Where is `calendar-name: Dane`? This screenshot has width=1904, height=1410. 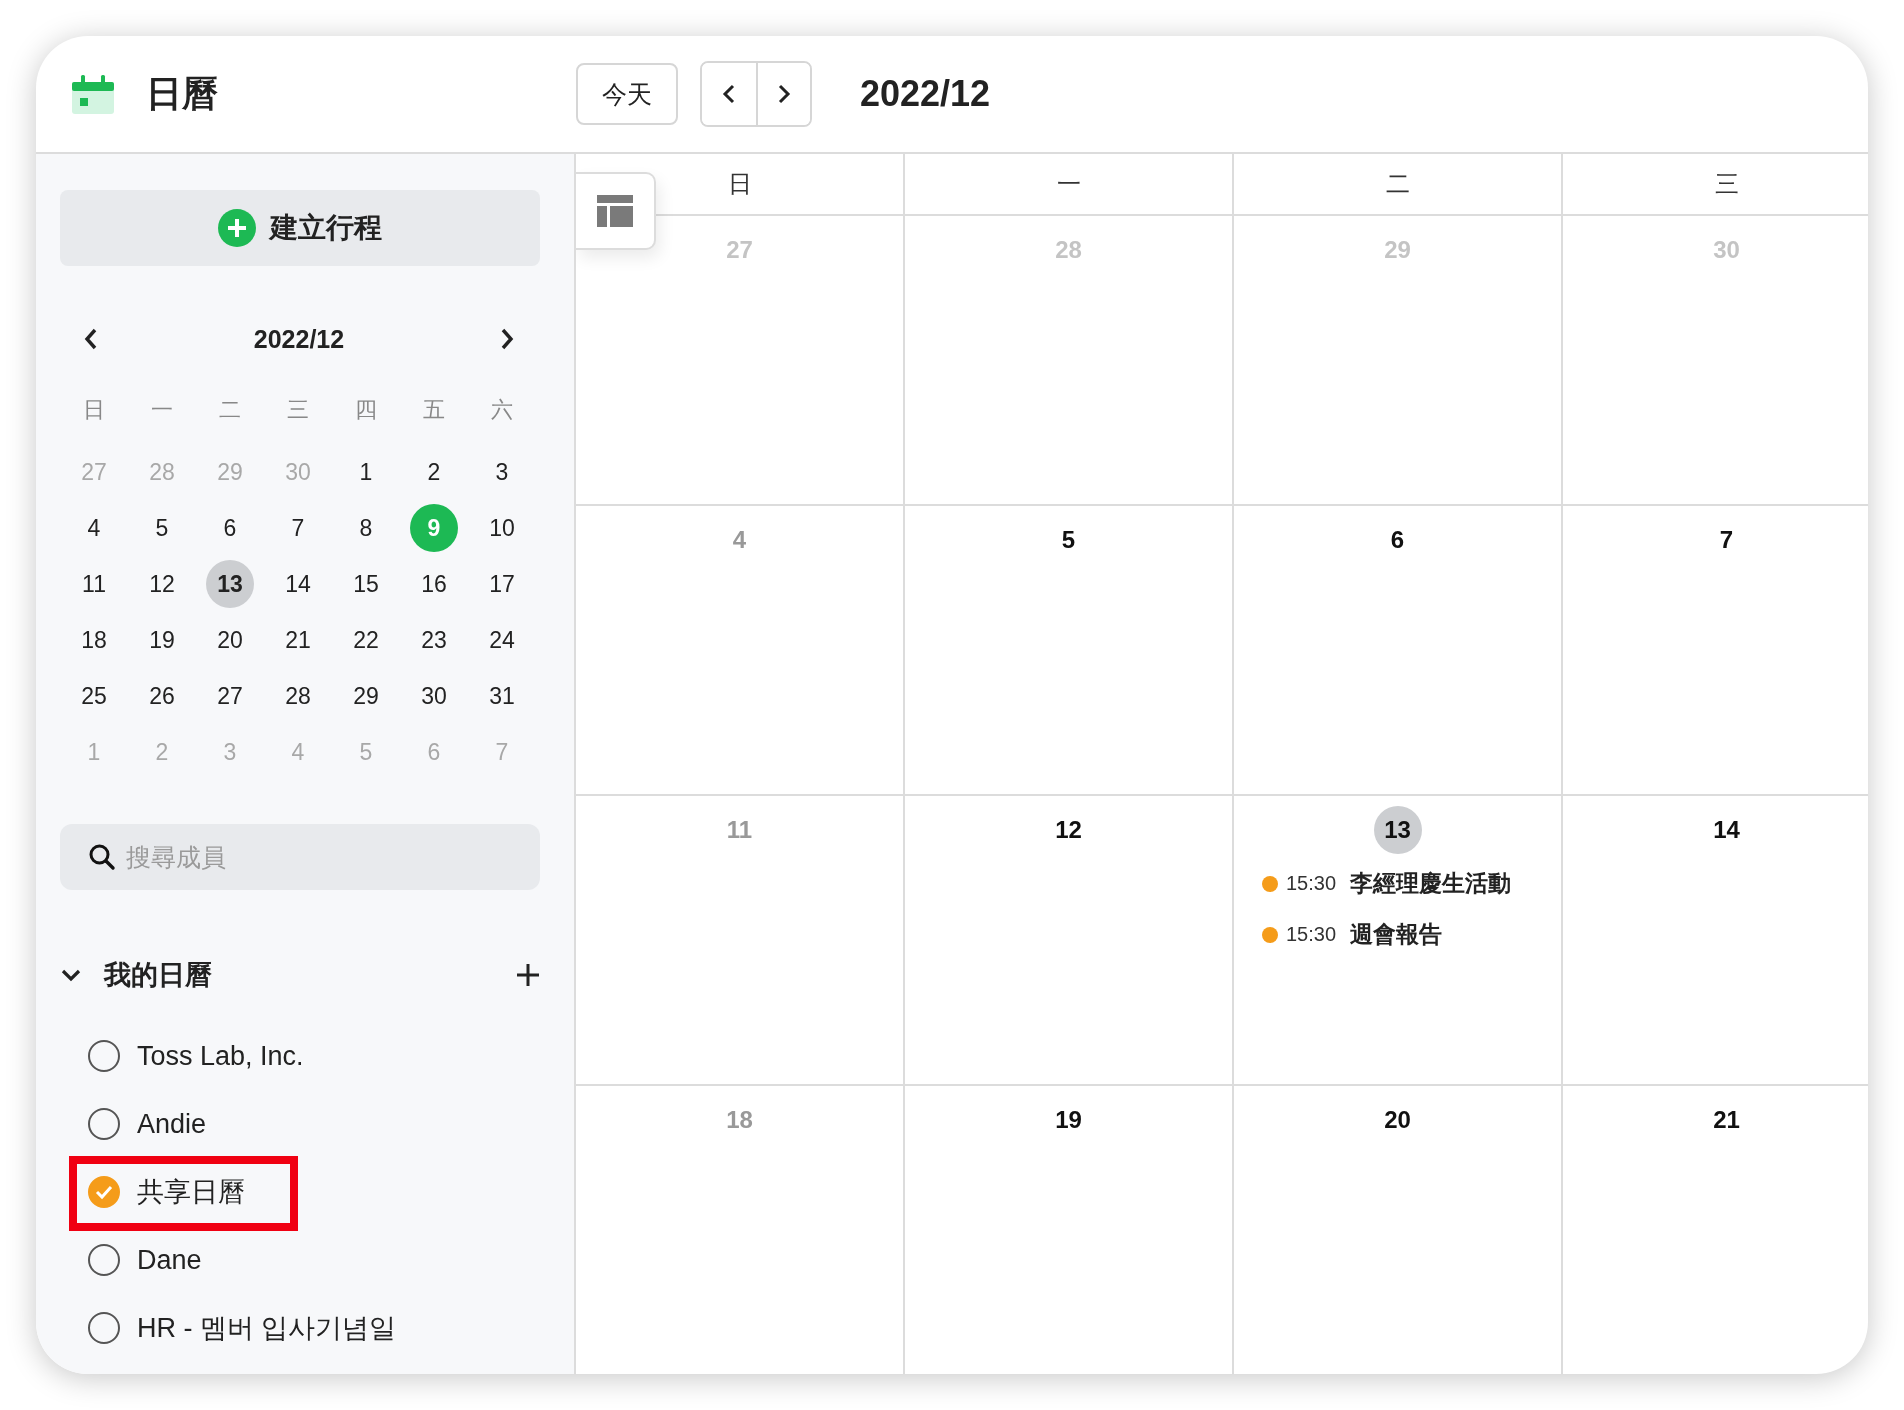 calendar-name: Dane is located at coordinates (169, 1260).